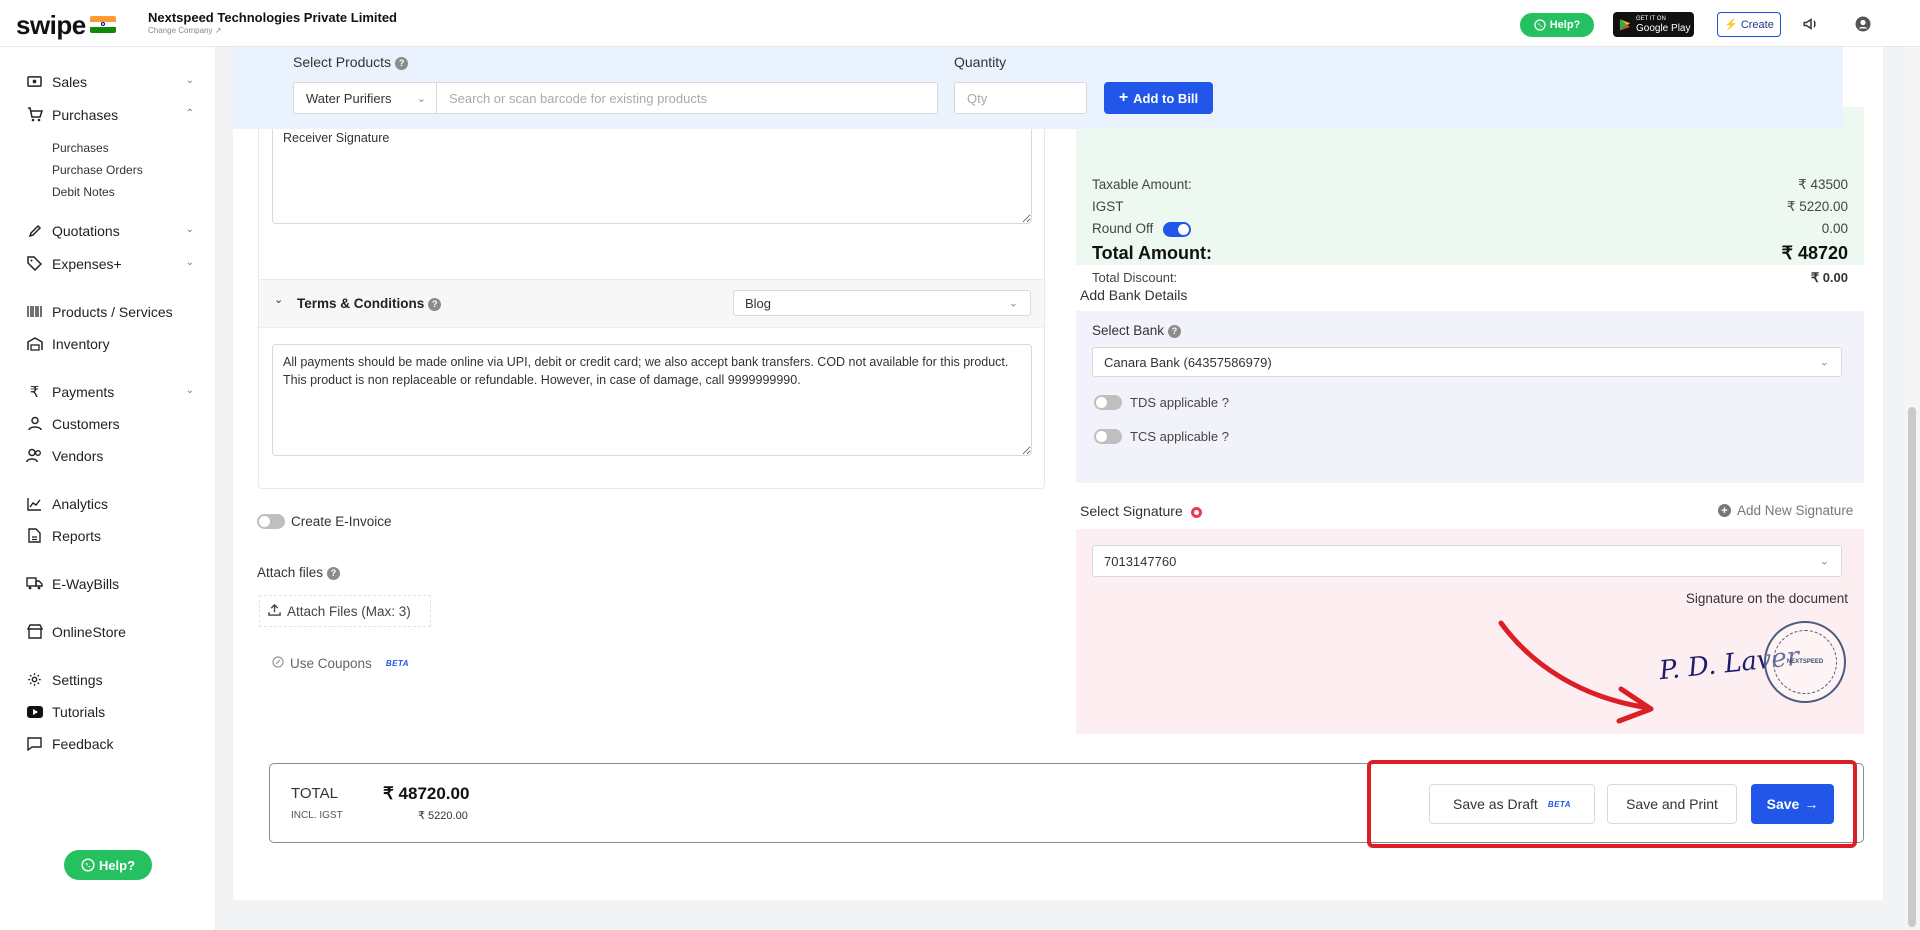 The image size is (1920, 930). Describe the element at coordinates (110, 392) in the screenshot. I see `sidebar-item-payments: ₹ Payments ⌄` at that location.